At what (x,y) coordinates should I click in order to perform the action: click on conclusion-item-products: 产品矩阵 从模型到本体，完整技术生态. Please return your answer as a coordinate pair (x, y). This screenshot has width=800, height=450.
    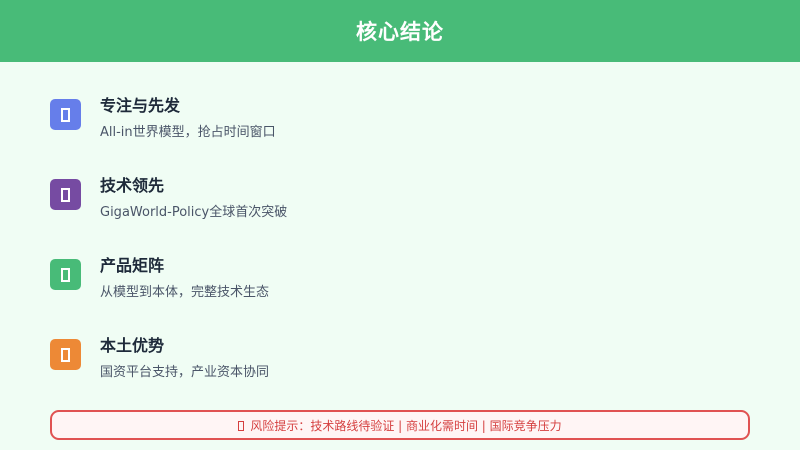
    Looking at the image, I should click on (400, 286).